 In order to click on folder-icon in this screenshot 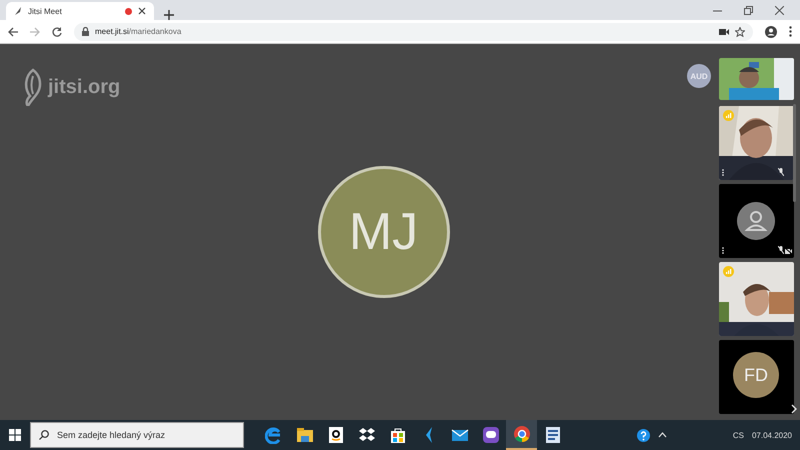, I will do `click(305, 435)`.